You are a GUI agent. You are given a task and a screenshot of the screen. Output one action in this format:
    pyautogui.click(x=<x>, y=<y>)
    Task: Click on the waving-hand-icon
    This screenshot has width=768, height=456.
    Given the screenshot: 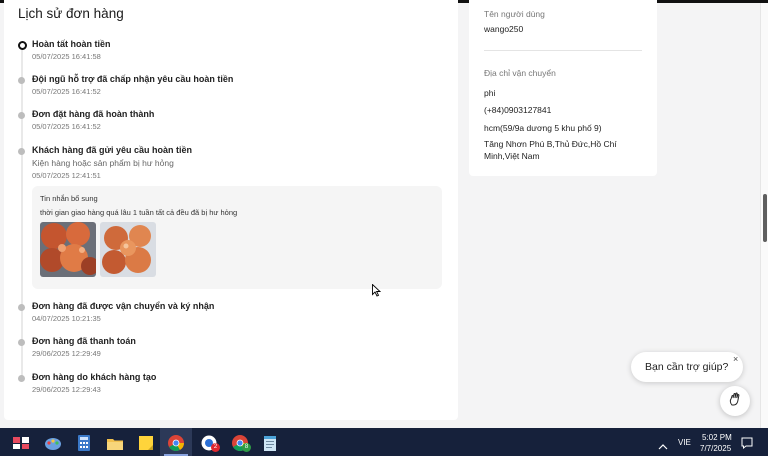 What is the action you would take?
    pyautogui.click(x=735, y=401)
    